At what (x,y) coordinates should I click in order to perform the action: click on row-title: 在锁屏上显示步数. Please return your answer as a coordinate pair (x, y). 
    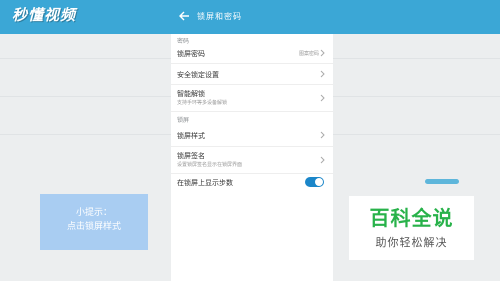
    Looking at the image, I should click on (205, 183).